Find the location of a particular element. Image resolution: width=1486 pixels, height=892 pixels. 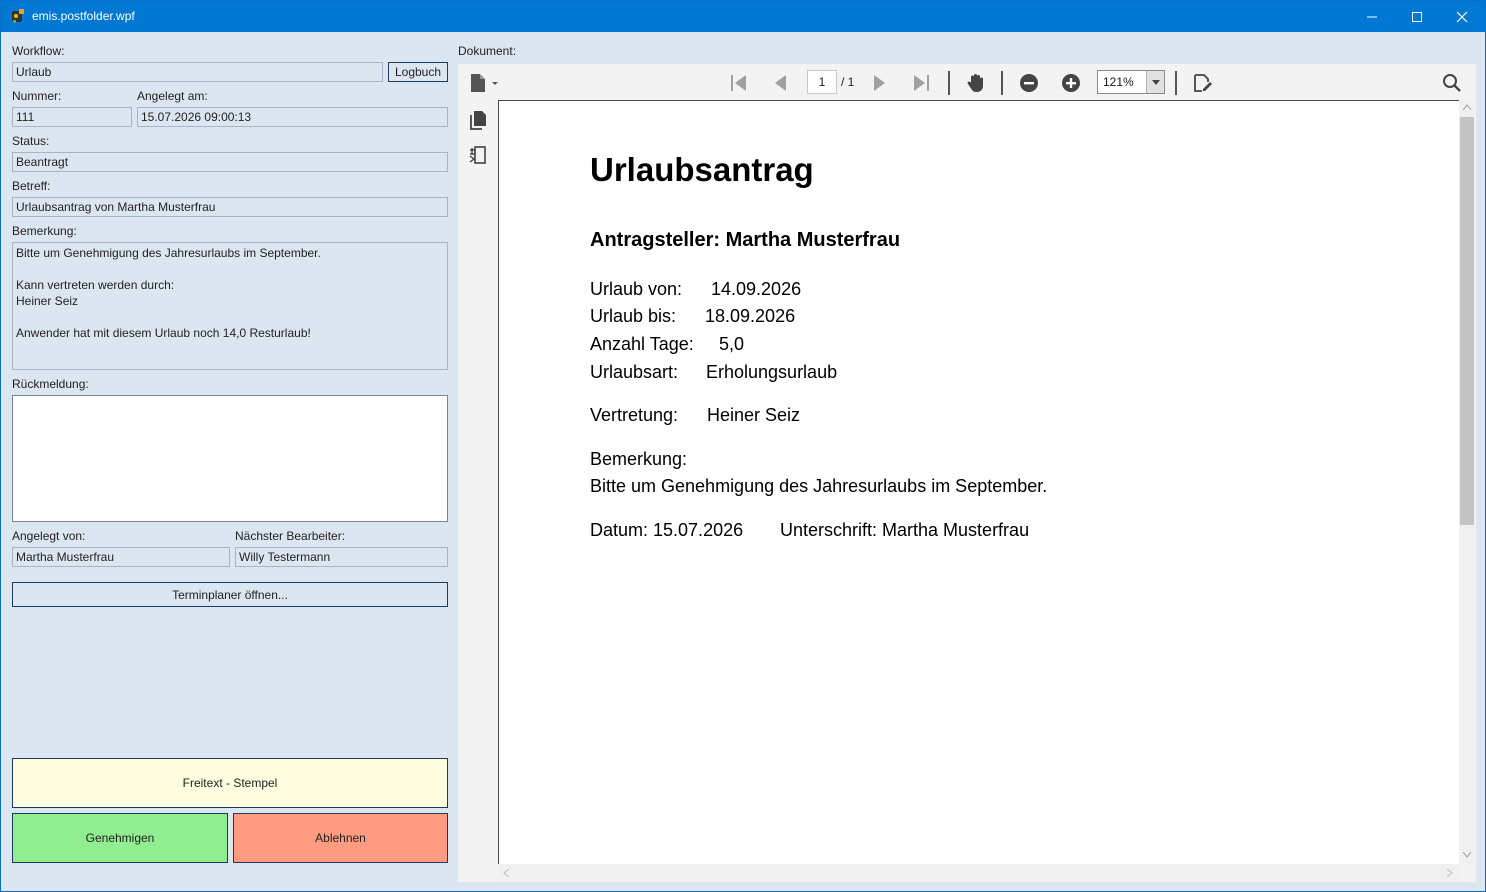

thumbnails-icon is located at coordinates (478, 120).